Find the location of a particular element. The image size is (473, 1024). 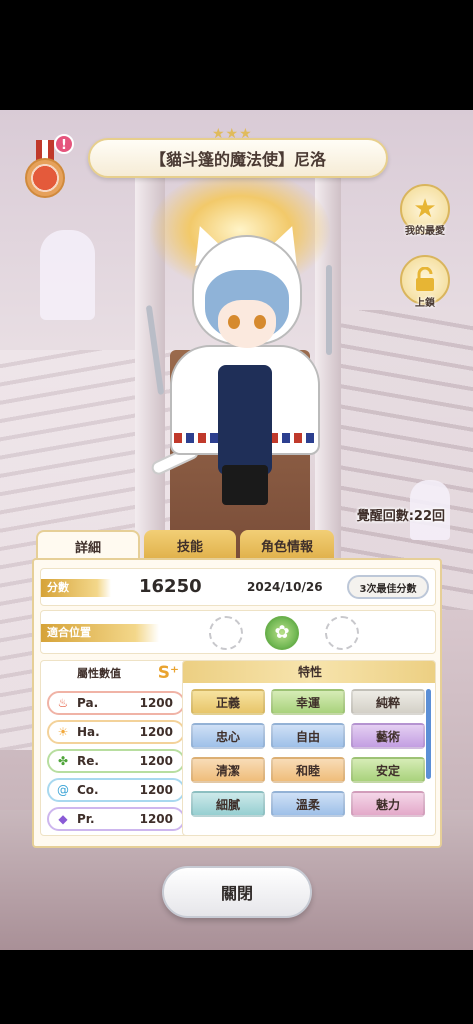

sun-icon: ☀ is located at coordinates (63, 732).